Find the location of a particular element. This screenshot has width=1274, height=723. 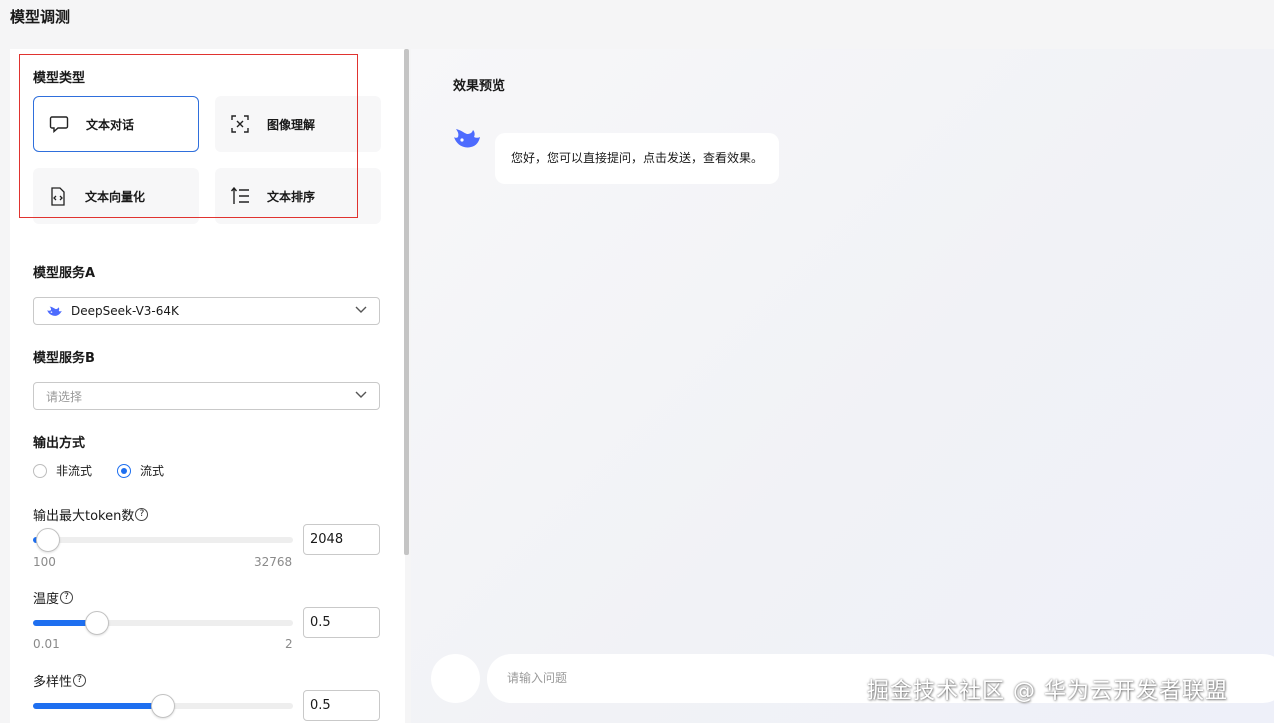

top-p-slider is located at coordinates (163, 706).